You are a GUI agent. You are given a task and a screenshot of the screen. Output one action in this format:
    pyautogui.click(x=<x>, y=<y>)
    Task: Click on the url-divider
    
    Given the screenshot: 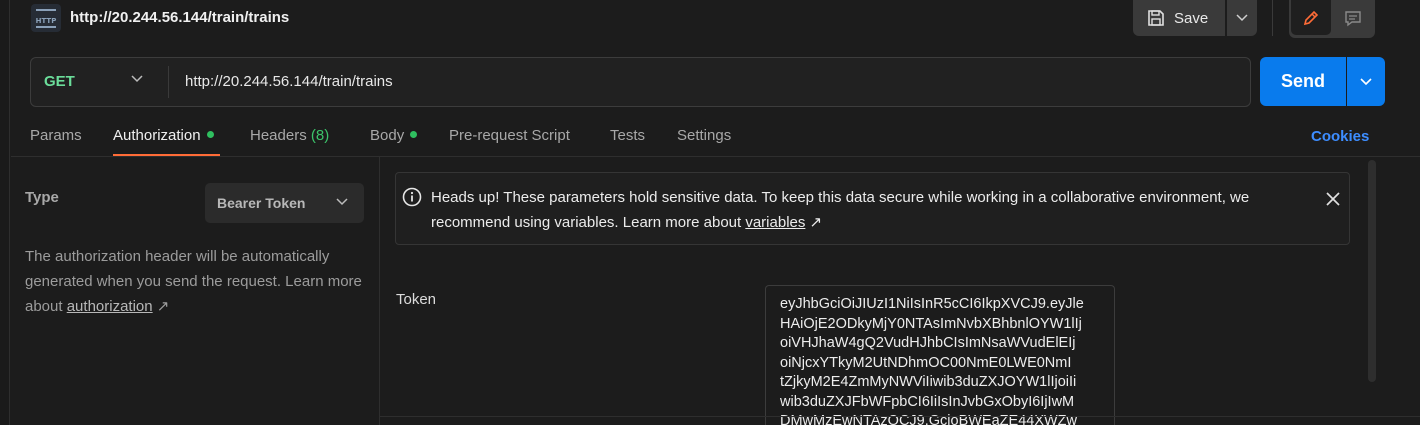 What is the action you would take?
    pyautogui.click(x=168, y=82)
    